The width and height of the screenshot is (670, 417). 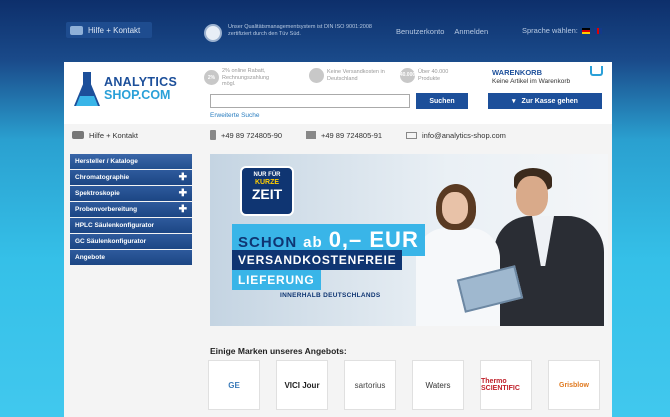 What do you see at coordinates (596, 71) in the screenshot?
I see `cart-icon` at bounding box center [596, 71].